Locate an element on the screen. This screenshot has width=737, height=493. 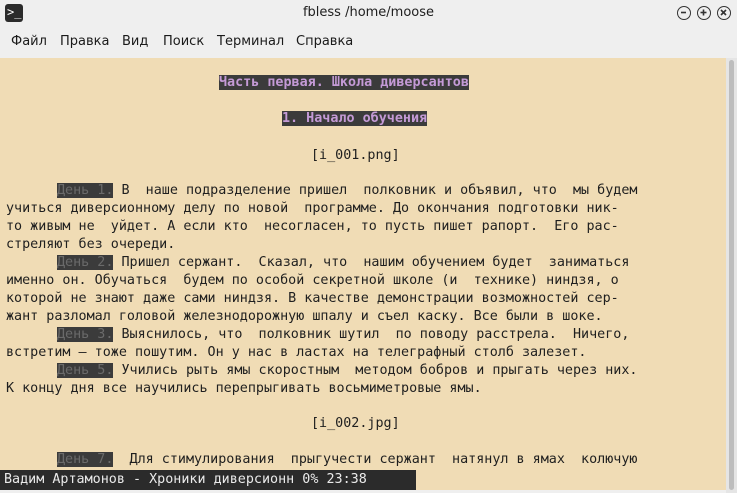
title-bar: >_ fbless /home/moose is located at coordinates (368, 14).